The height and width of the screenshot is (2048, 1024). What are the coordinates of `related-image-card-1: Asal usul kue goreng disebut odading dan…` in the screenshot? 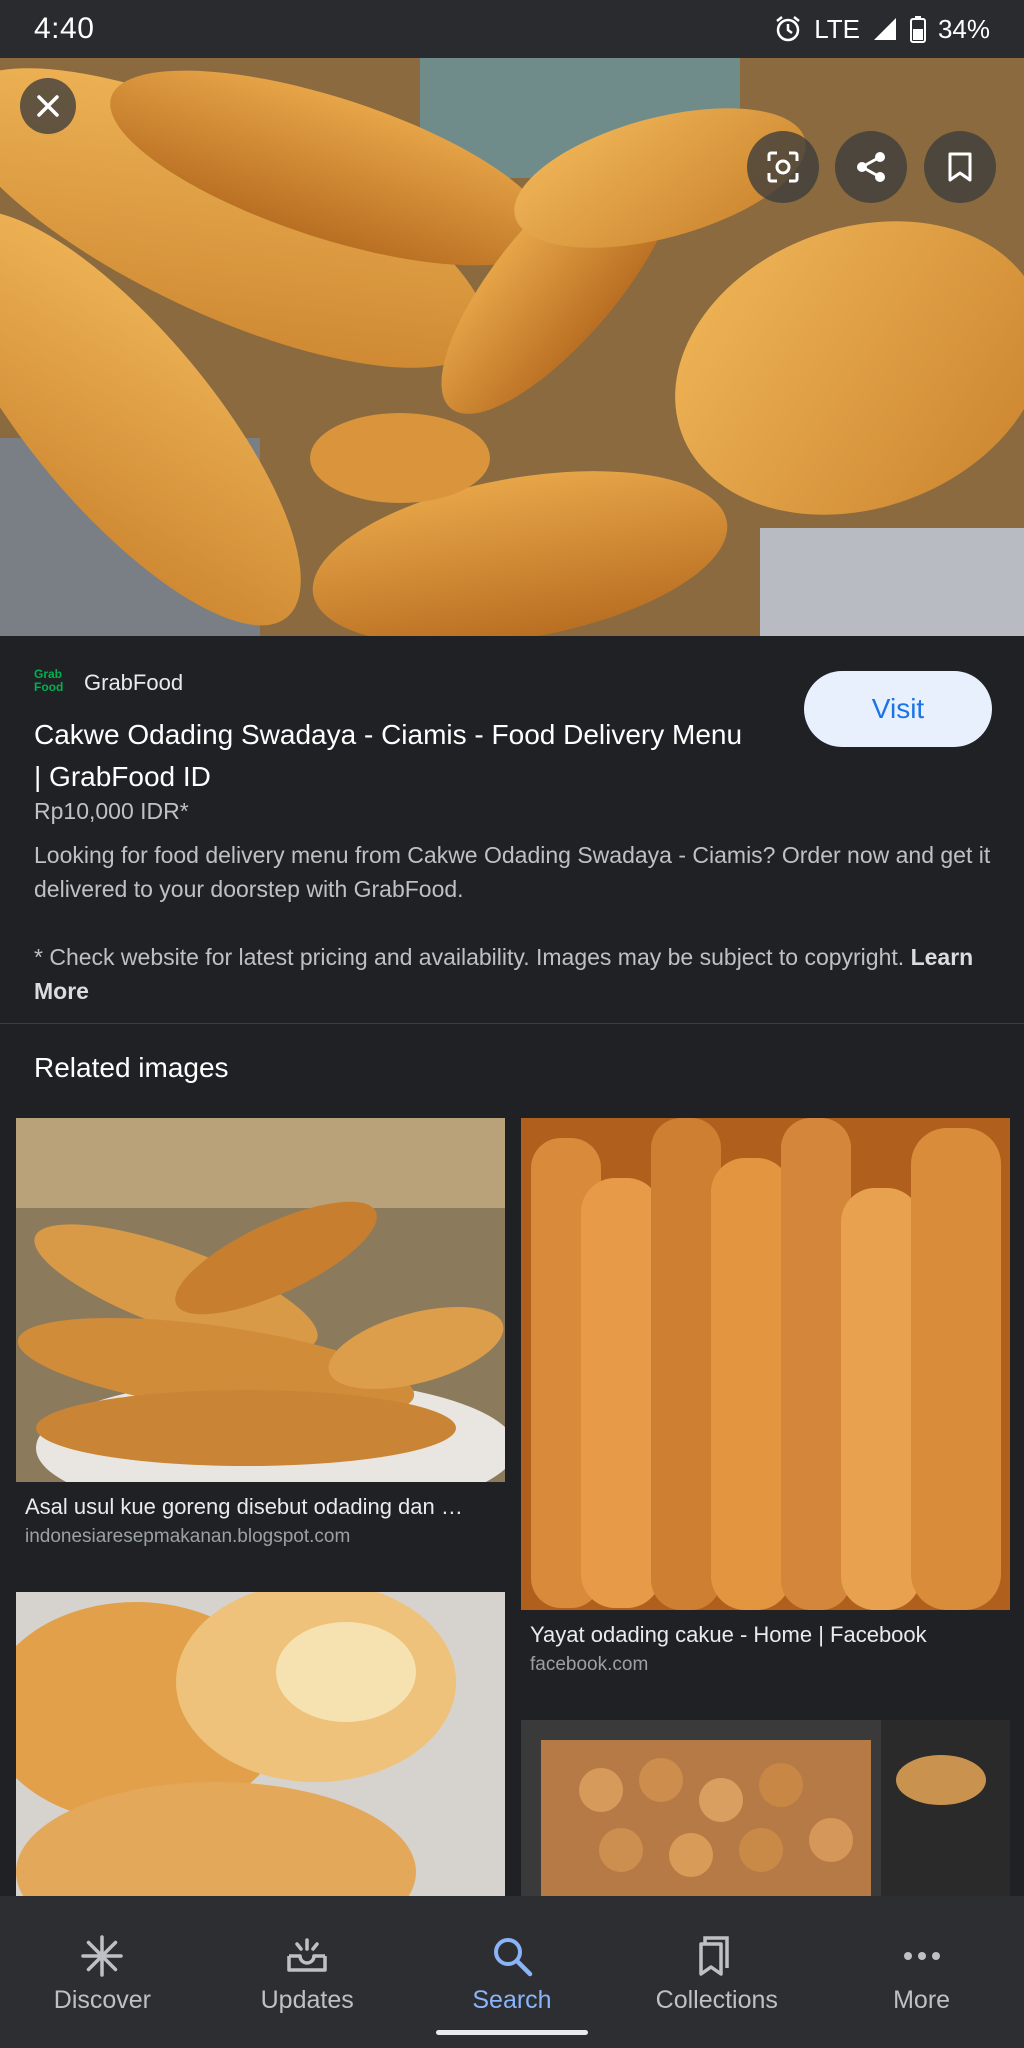 It's located at (260, 1333).